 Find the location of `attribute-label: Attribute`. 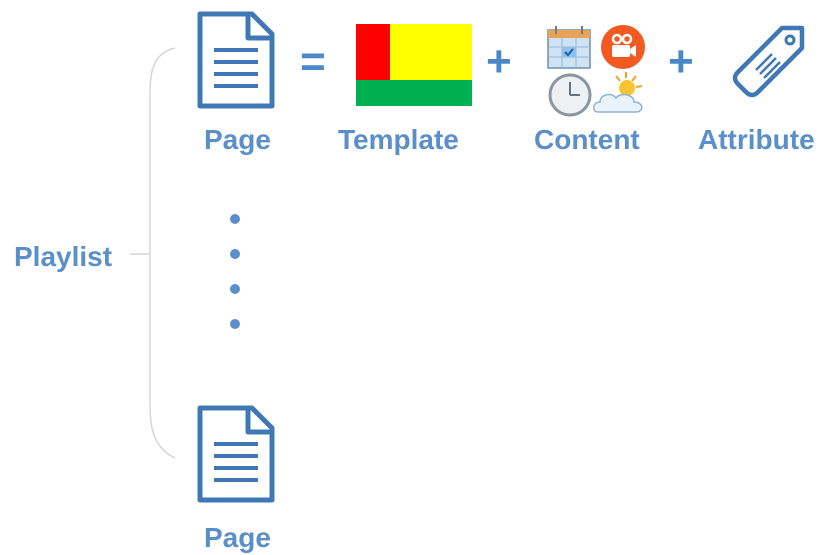

attribute-label: Attribute is located at coordinates (756, 139).